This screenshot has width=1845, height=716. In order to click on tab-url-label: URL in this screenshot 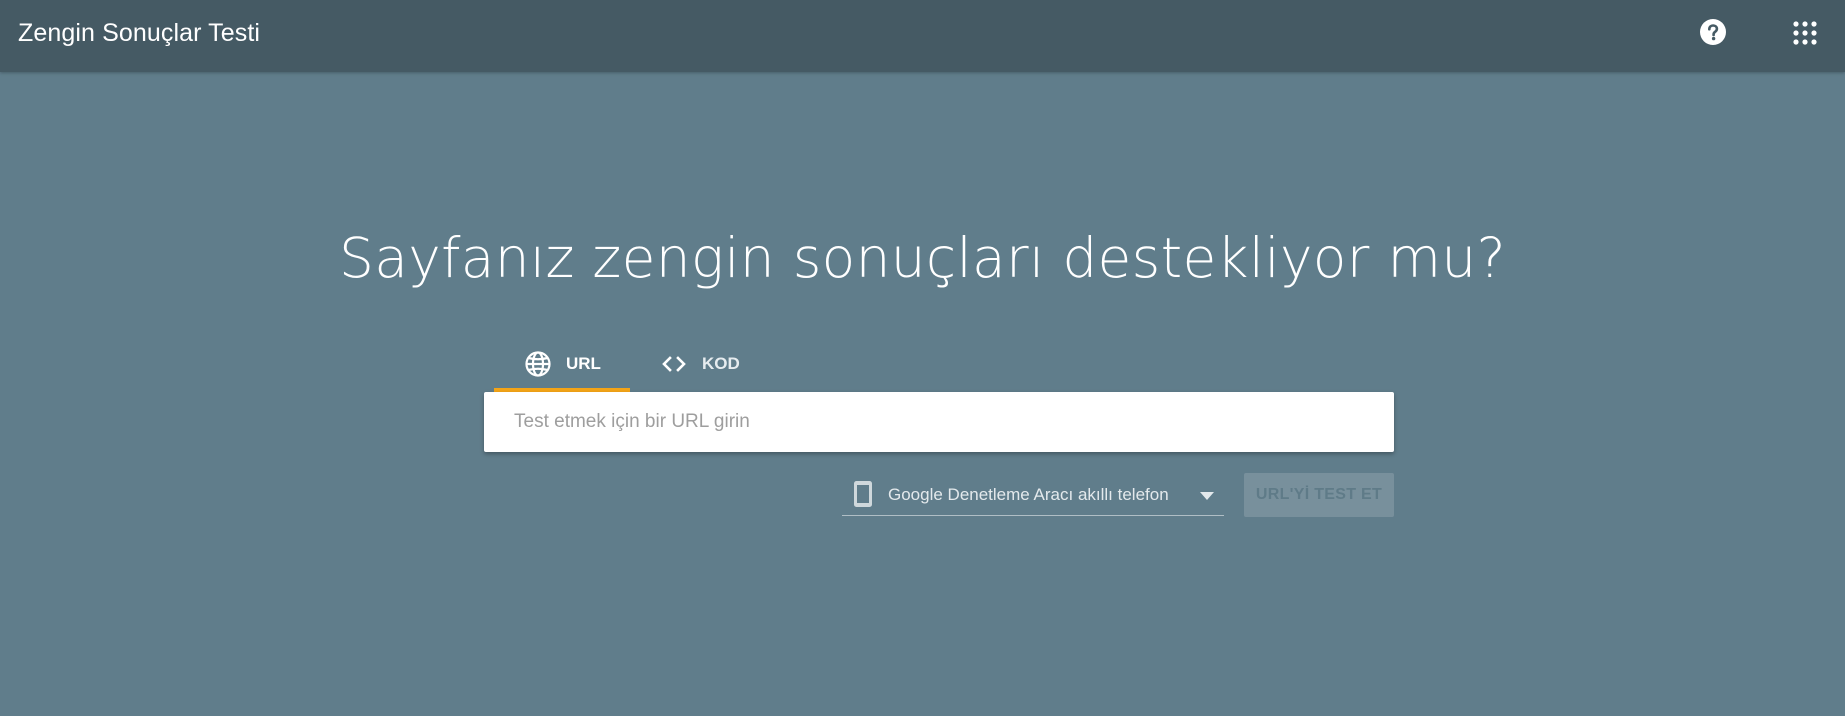, I will do `click(583, 363)`.